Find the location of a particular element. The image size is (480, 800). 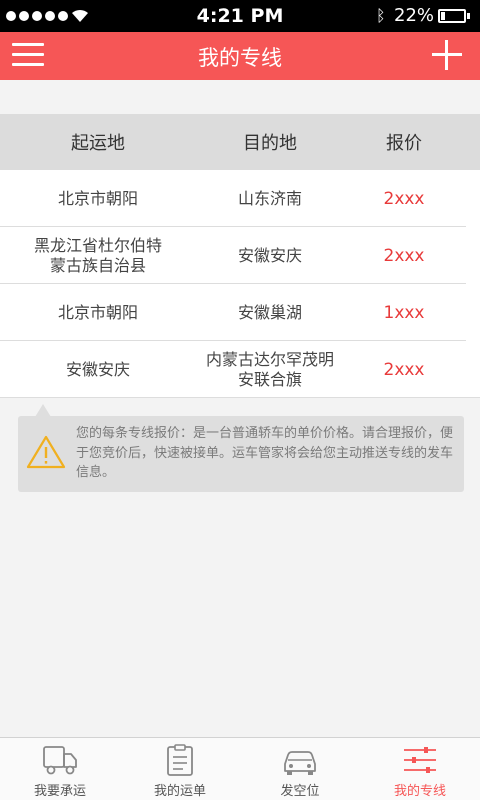

destination-cell: 安徽安庆 is located at coordinates (269, 255).